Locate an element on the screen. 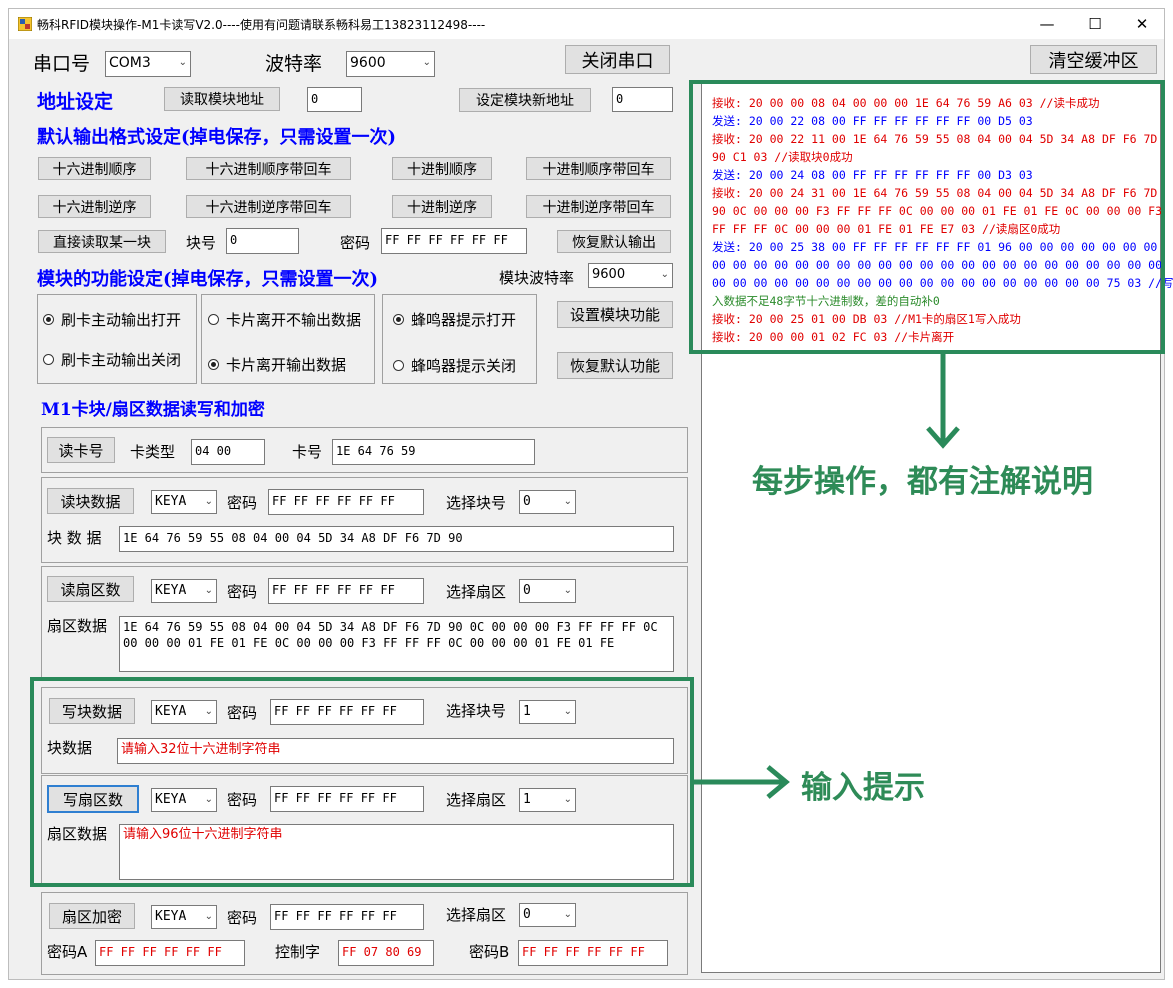 Image resolution: width=1173 pixels, height=988 pixels. read-sector-password-label: 密码 is located at coordinates (242, 592).